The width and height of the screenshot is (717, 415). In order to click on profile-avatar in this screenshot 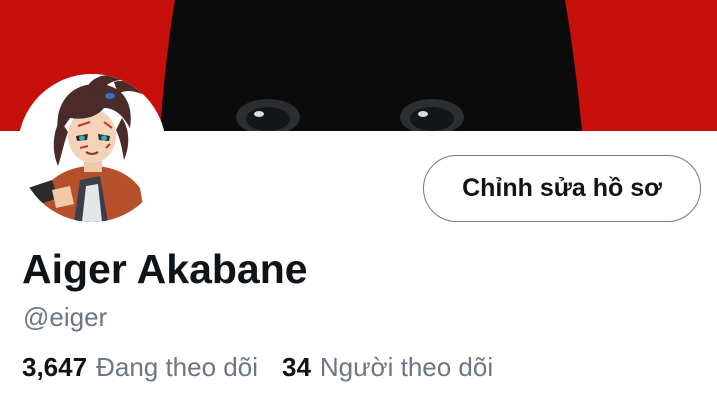, I will do `click(92, 148)`.